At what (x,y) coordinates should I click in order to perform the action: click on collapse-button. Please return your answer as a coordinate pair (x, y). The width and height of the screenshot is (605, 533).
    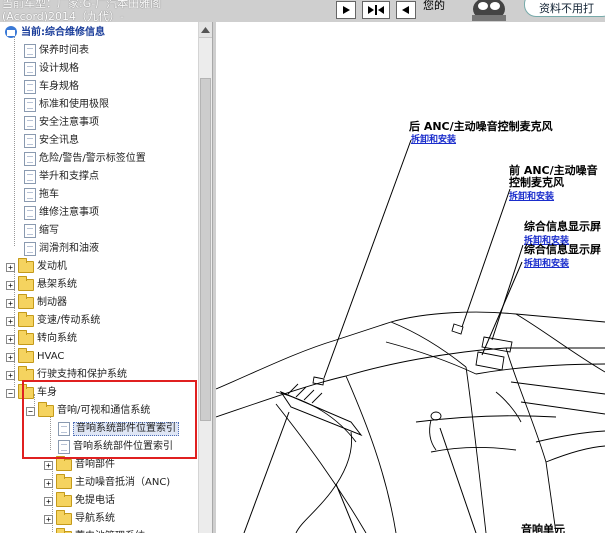
    Looking at the image, I should click on (406, 10).